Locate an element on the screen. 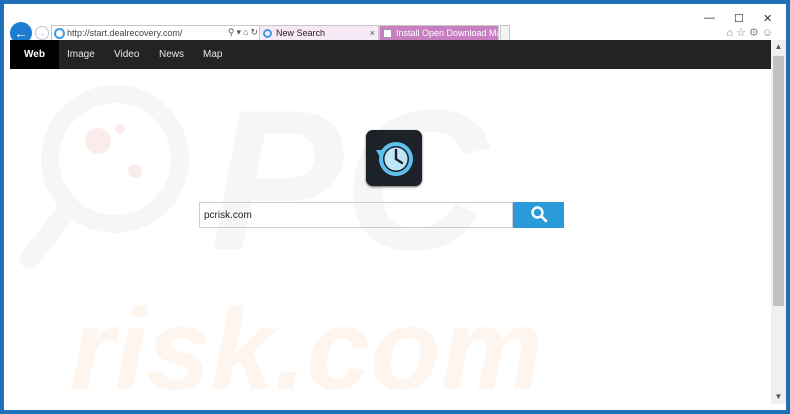 Image resolution: width=790 pixels, height=414 pixels. vertical-scrollbar: ▲ ▼ is located at coordinates (778, 222).